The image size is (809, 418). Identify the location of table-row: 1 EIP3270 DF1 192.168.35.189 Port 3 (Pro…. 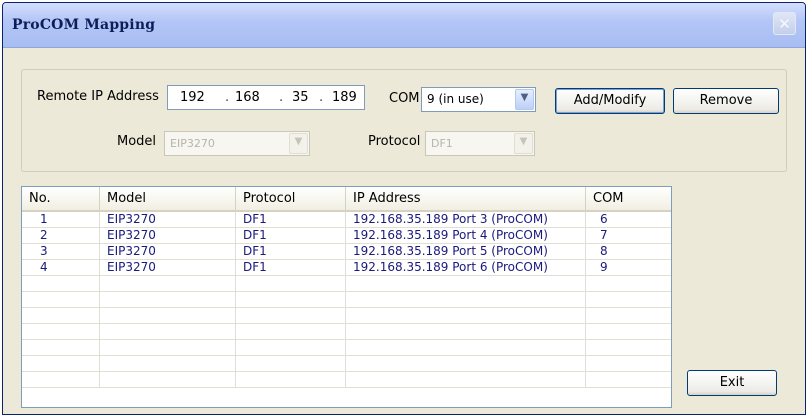
(346, 220).